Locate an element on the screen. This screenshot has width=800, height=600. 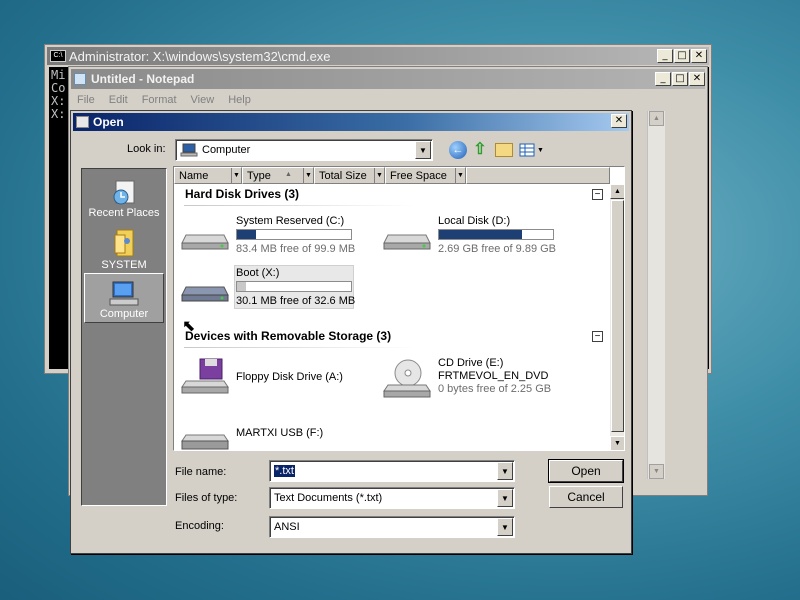
file-view-scrollbar: ▲ ▼ is located at coordinates (617, 317).